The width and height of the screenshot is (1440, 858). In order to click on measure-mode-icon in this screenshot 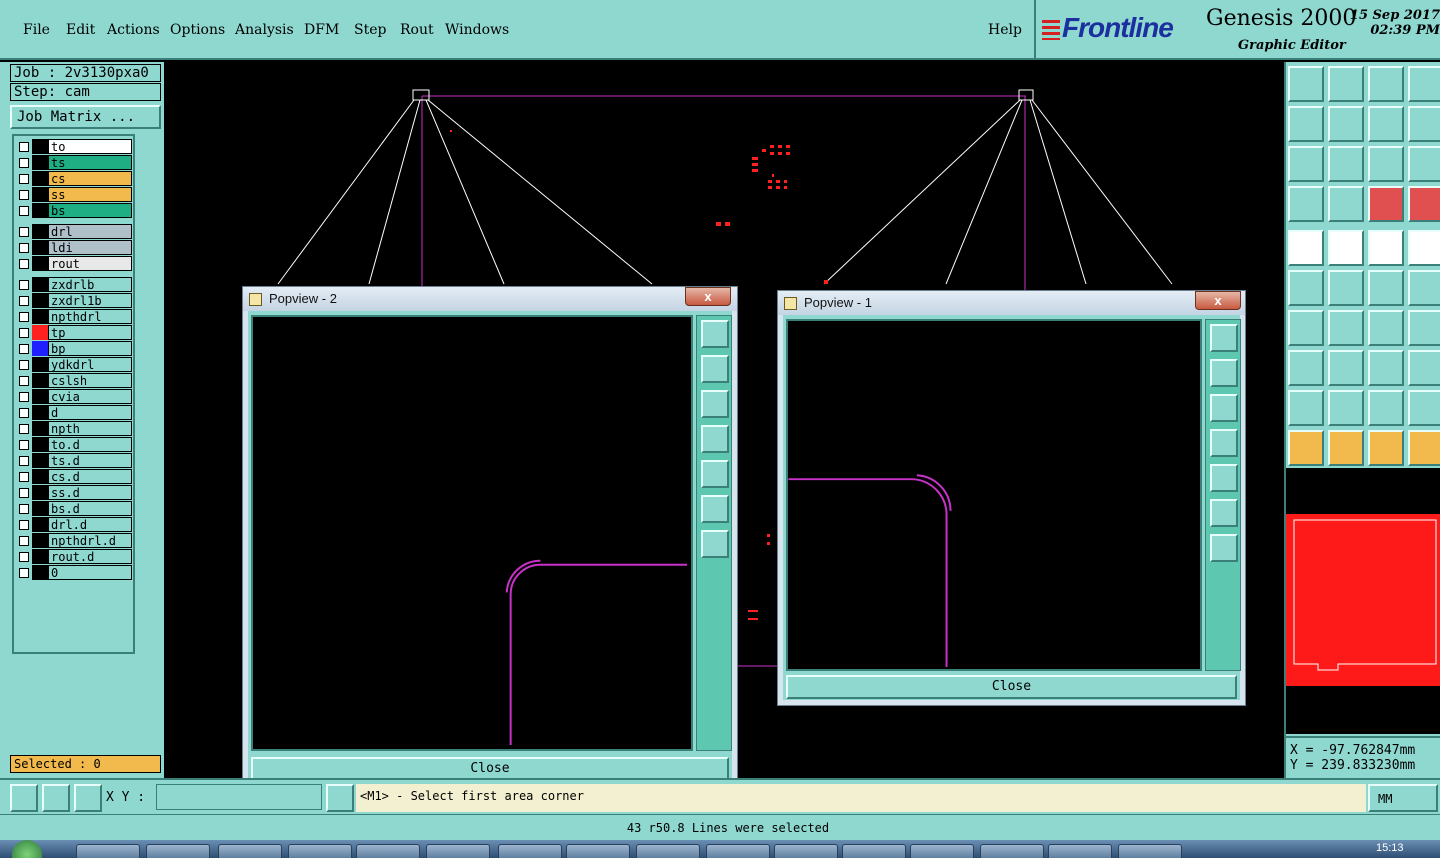, I will do `click(56, 798)`.